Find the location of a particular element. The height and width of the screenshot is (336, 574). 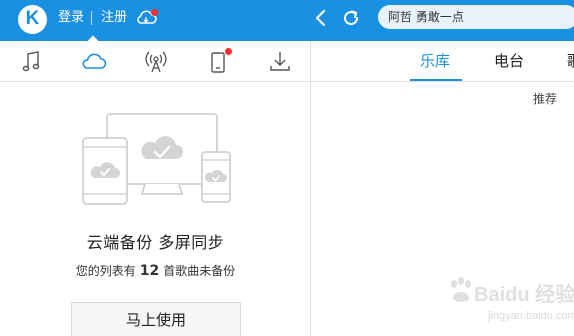

baidu-watermark: Baidu 经验 jingyan.baidu.com is located at coordinates (509, 303).